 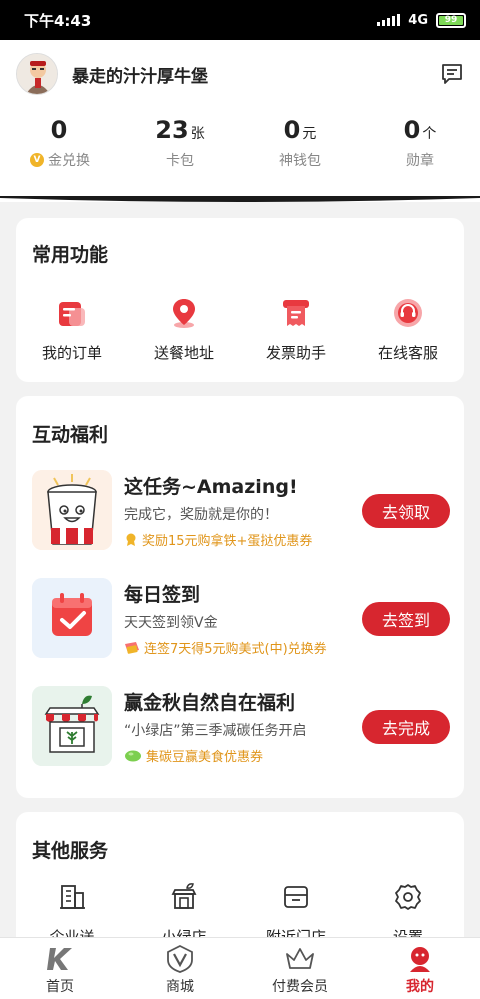 I want to click on green-store-image, so click(x=72, y=726).